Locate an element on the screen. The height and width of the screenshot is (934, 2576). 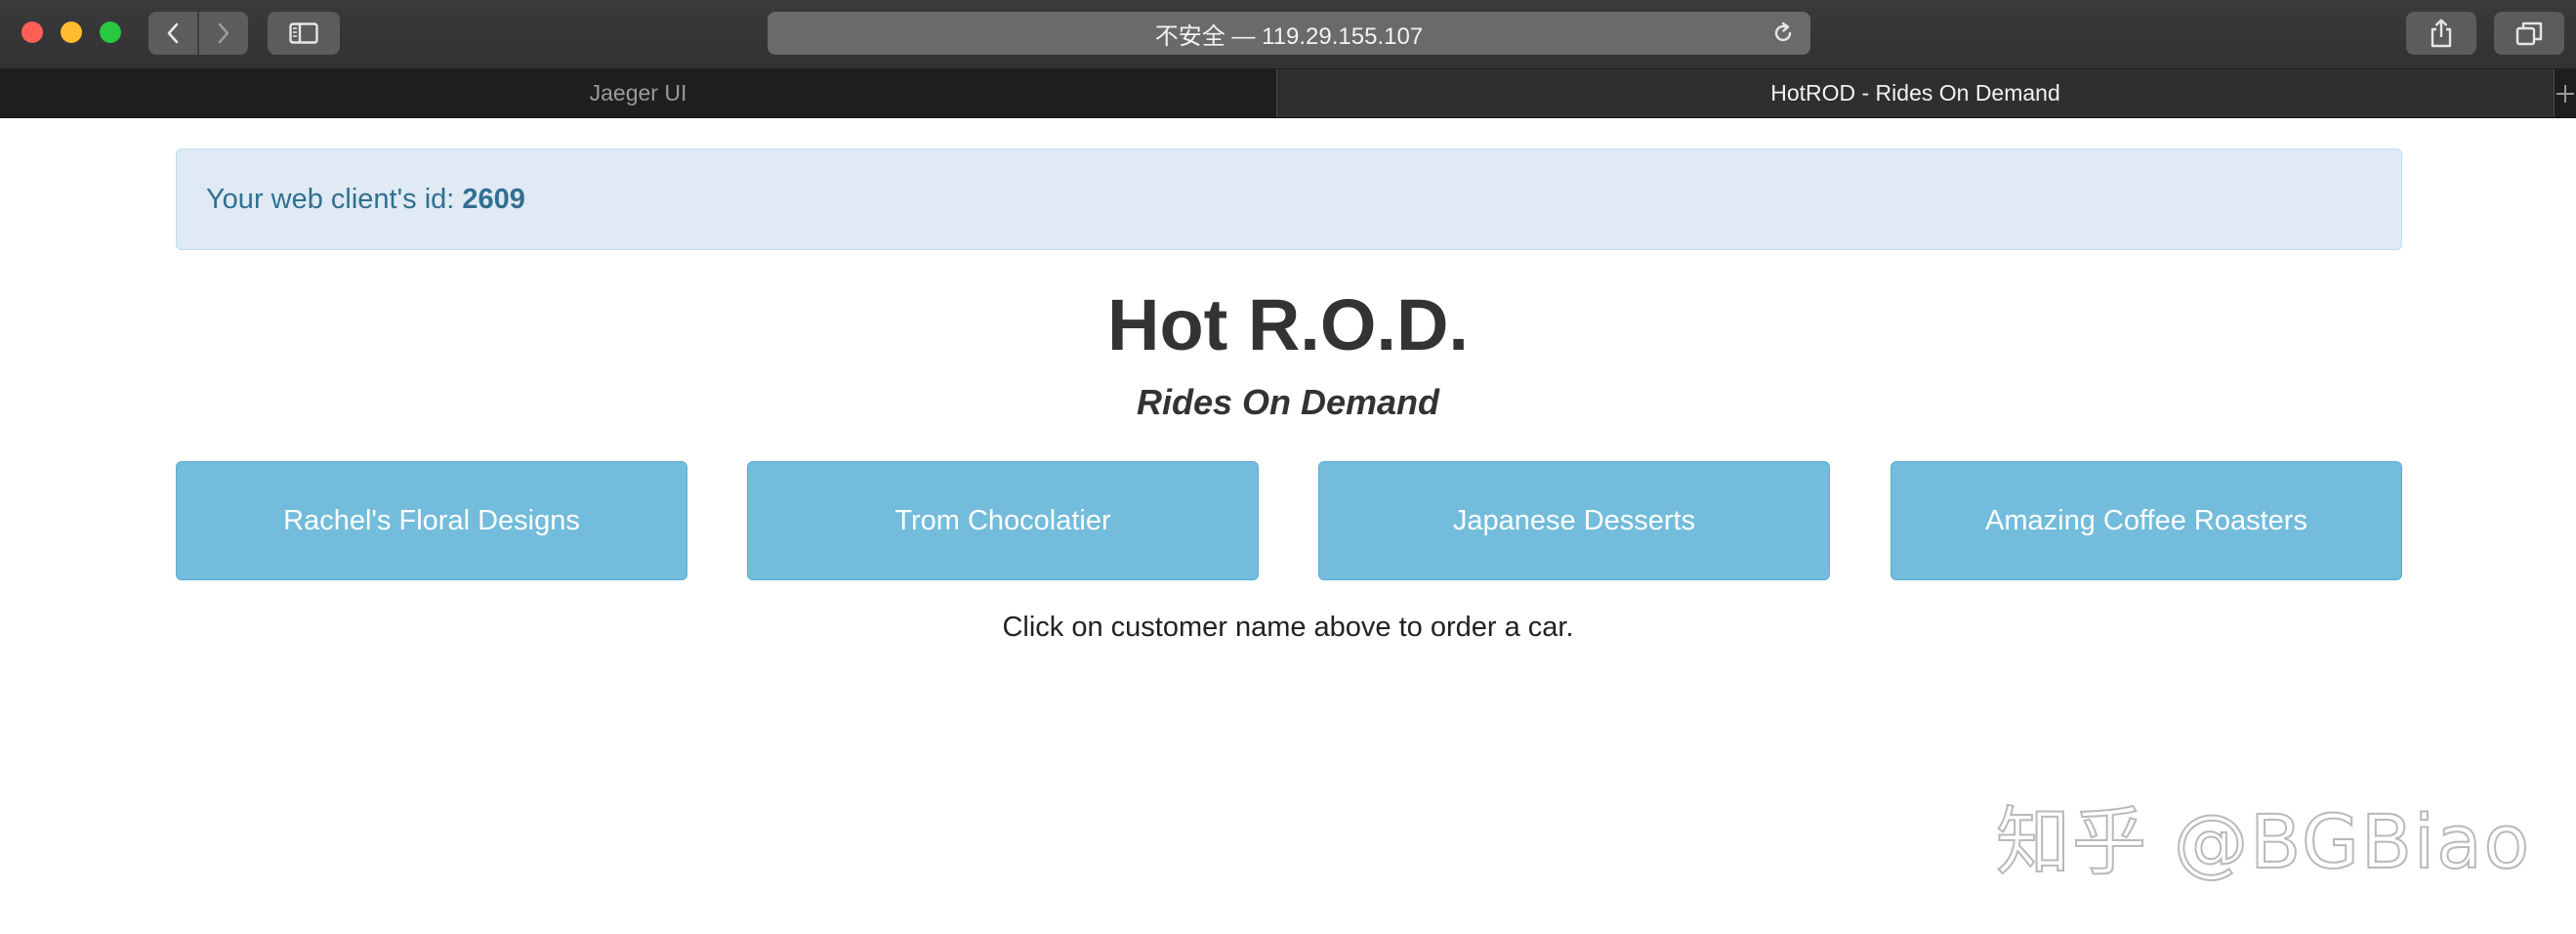
show-all-tabs-button is located at coordinates (2529, 33).